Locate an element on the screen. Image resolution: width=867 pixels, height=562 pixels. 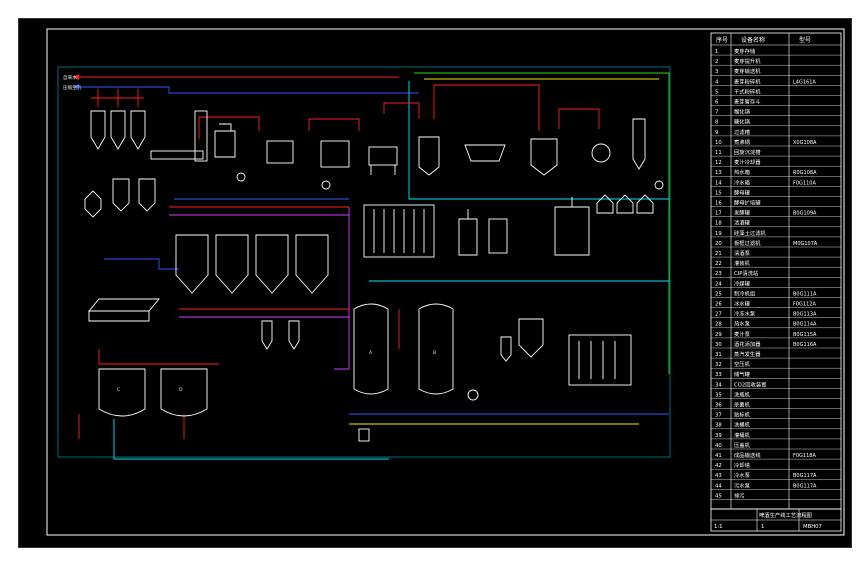
wort-cooler is located at coordinates (601, 153).